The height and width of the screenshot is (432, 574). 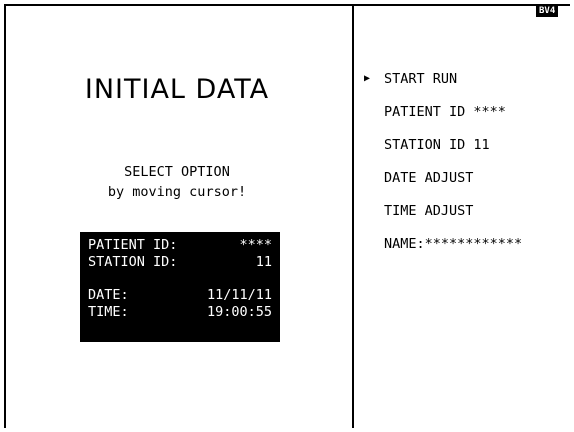 What do you see at coordinates (177, 172) in the screenshot?
I see `instruction-line-1: SELECT OPTION` at bounding box center [177, 172].